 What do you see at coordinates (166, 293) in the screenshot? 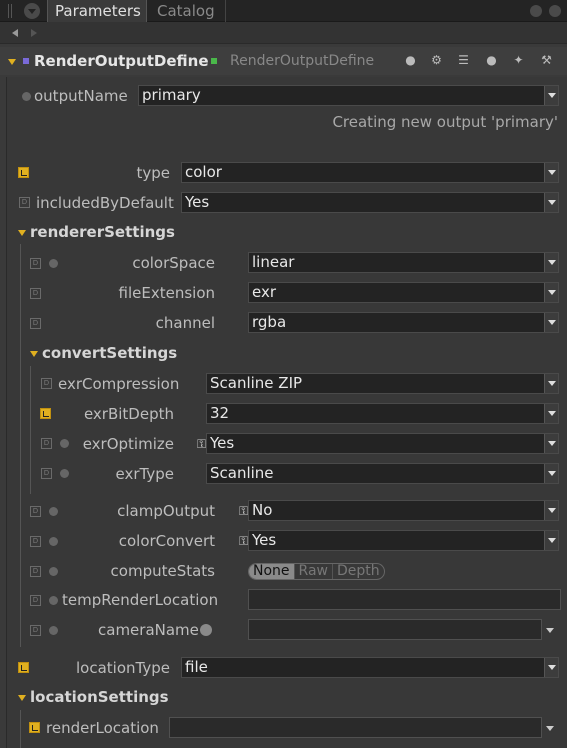
I see `file-extension-label: fileExtension` at bounding box center [166, 293].